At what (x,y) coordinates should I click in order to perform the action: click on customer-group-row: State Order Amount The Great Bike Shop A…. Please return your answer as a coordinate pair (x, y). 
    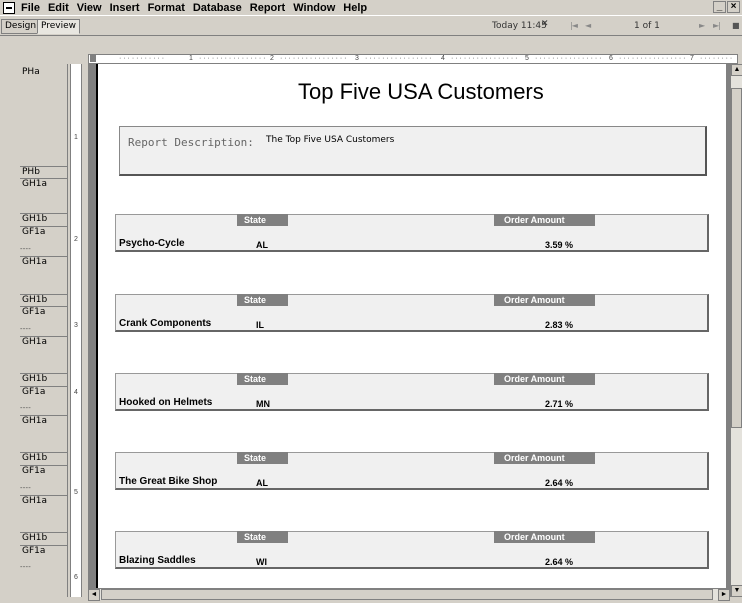
    Looking at the image, I should click on (412, 471).